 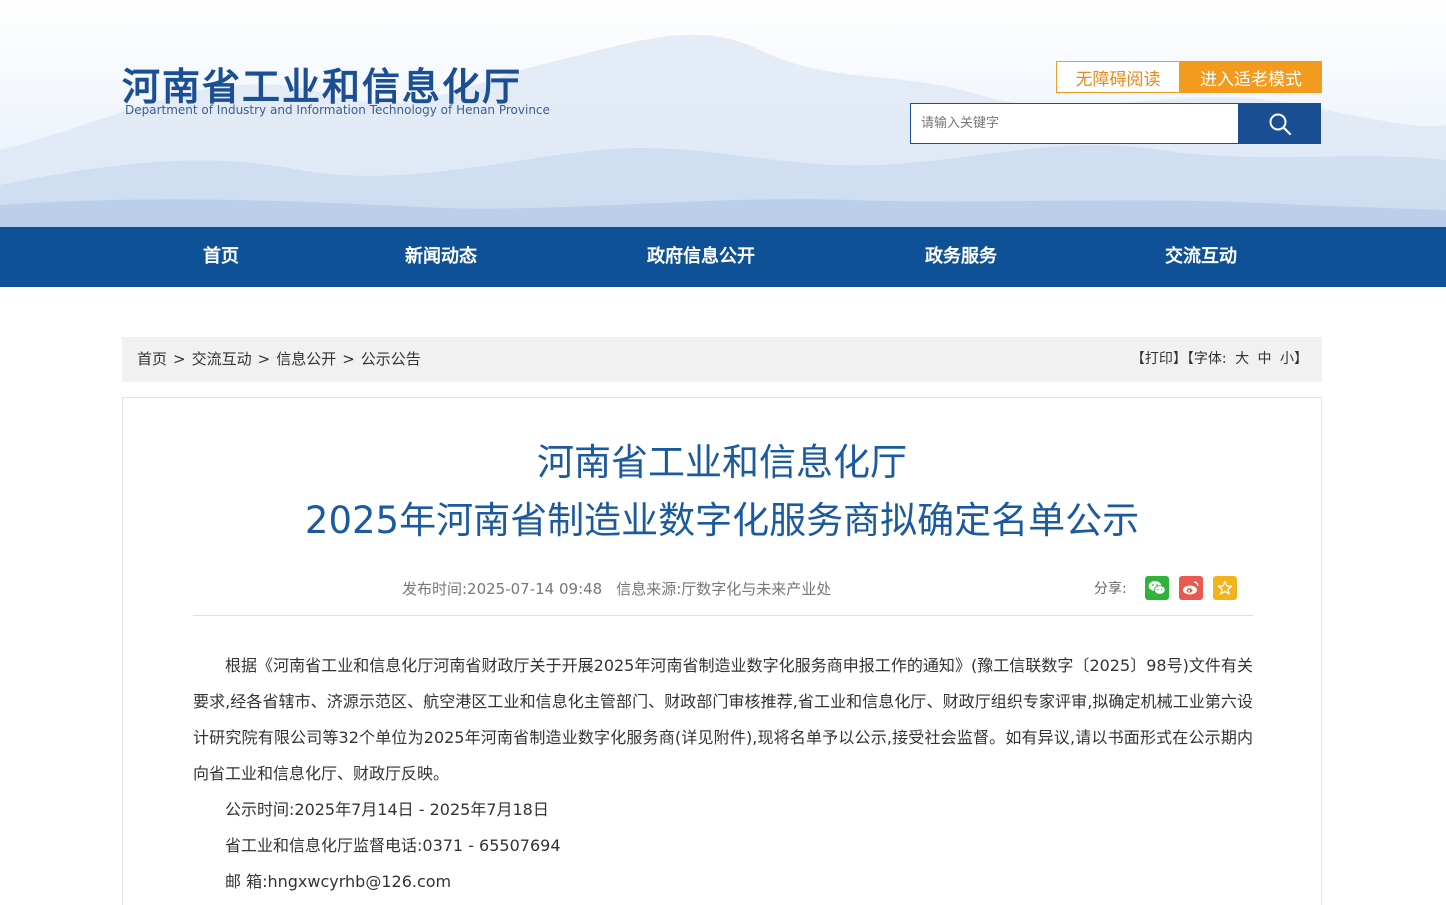 What do you see at coordinates (152, 359) in the screenshot?
I see `breadcrumb-home: 首页` at bounding box center [152, 359].